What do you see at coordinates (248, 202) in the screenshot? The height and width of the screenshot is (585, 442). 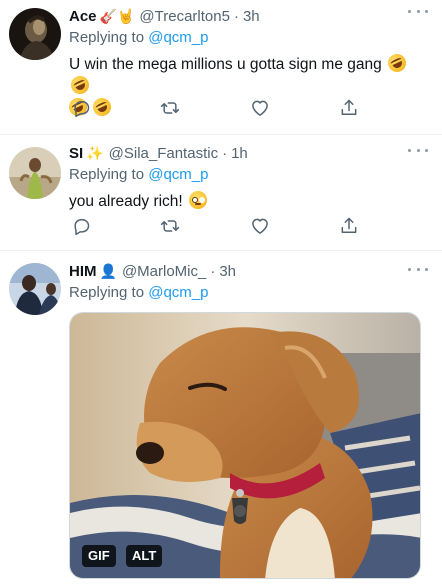 I see `tweet-text: you already rich!` at bounding box center [248, 202].